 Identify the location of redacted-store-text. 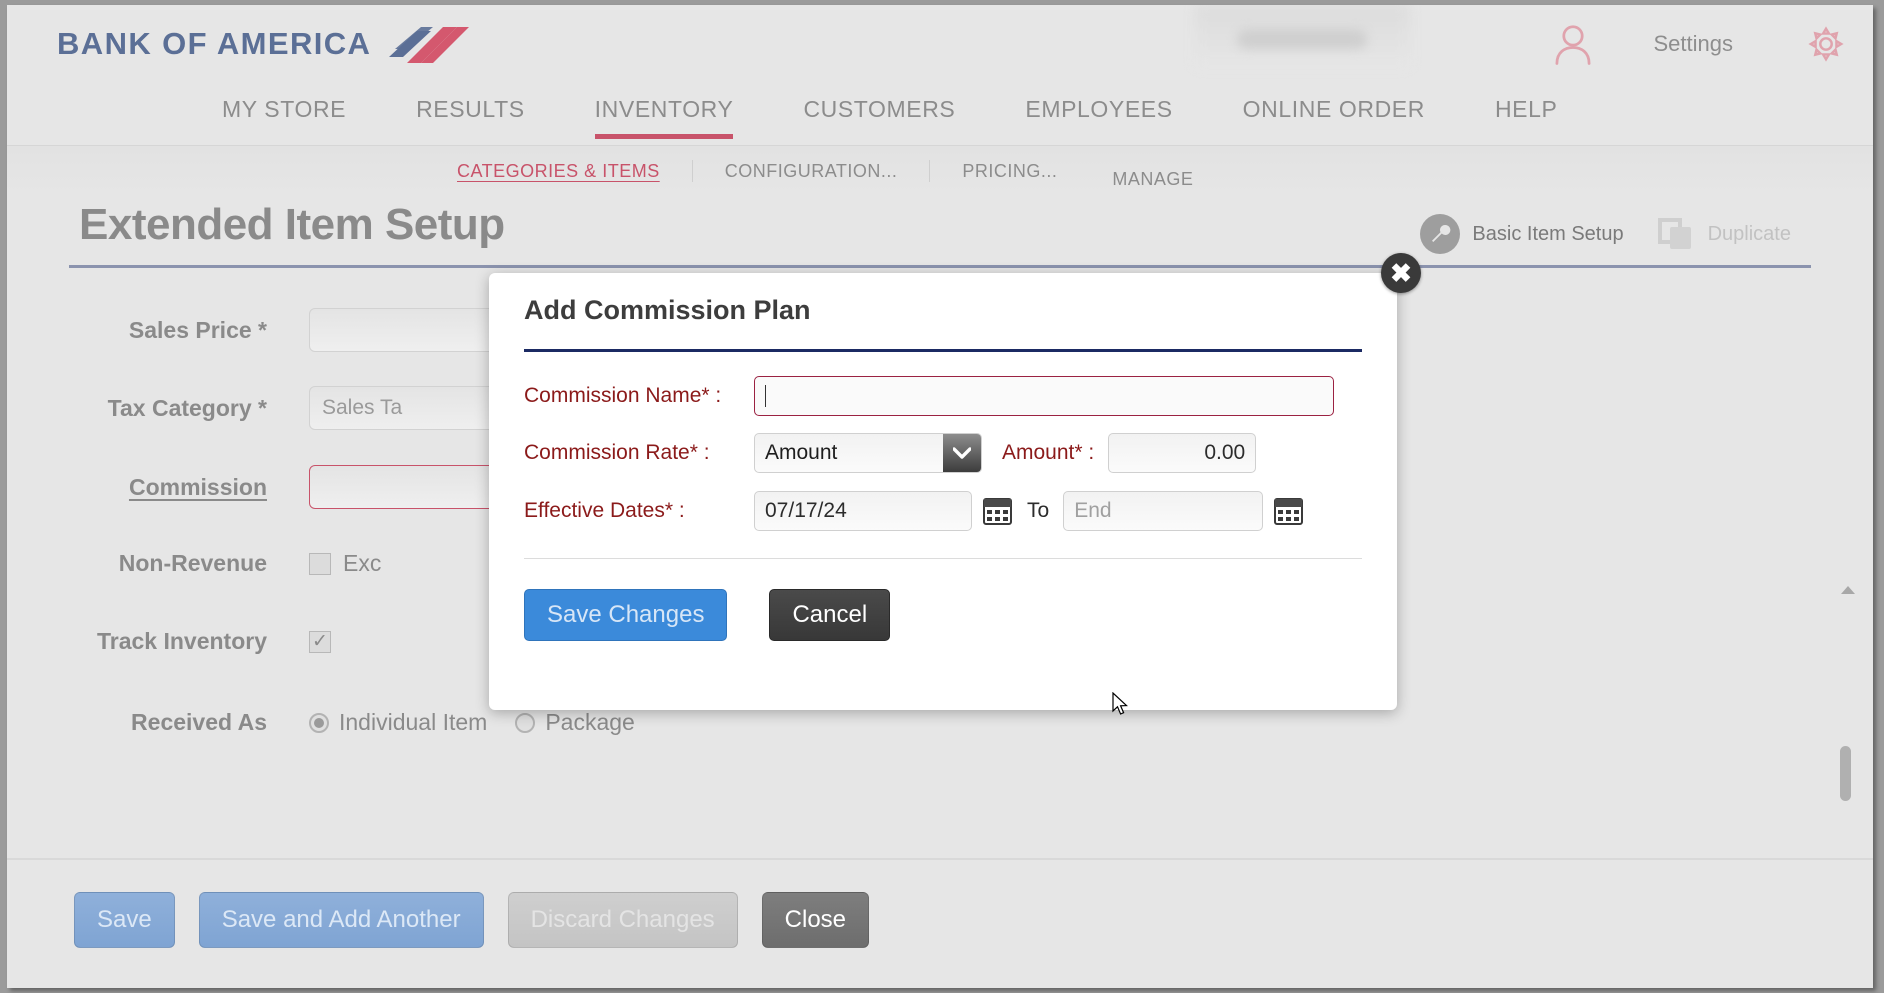
(1302, 39).